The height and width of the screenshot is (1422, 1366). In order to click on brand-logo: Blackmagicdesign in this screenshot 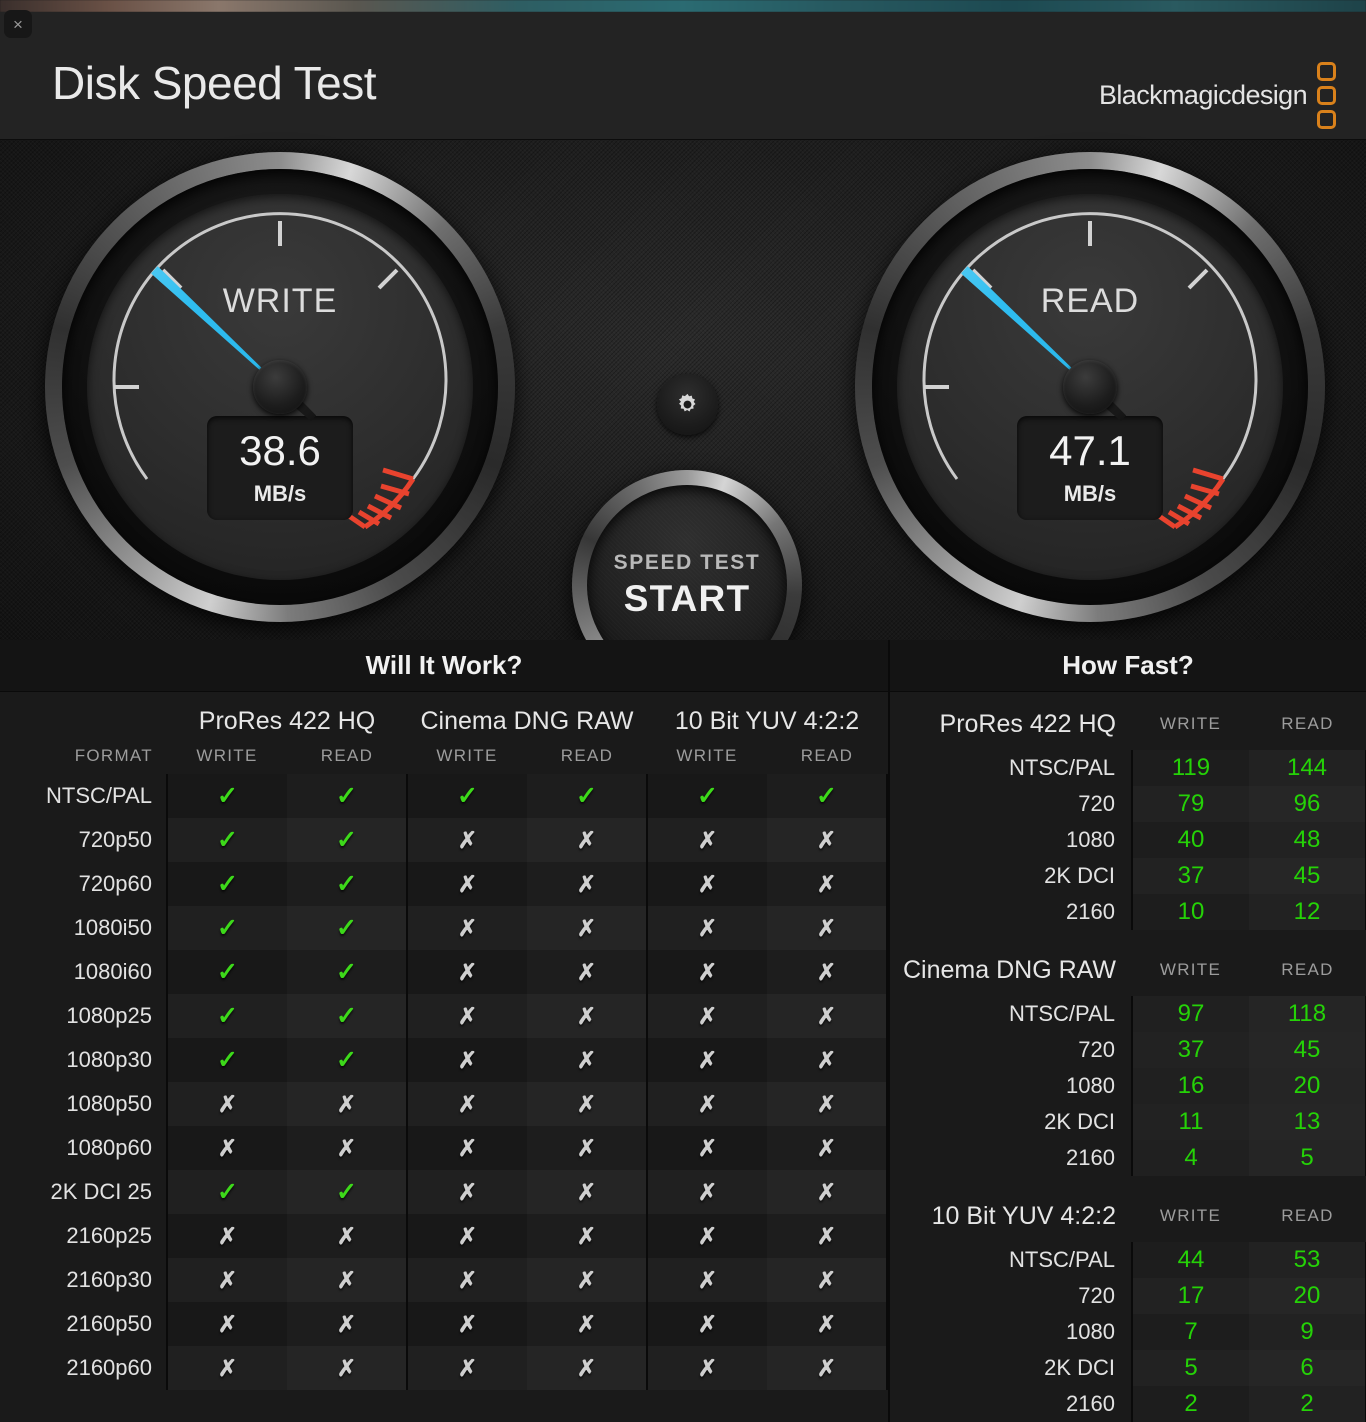, I will do `click(1217, 95)`.